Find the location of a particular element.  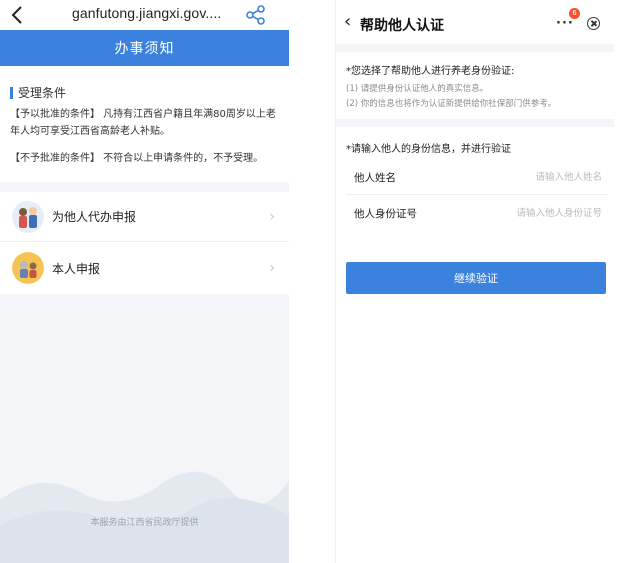

elder-avatar-icon is located at coordinates (28, 268).